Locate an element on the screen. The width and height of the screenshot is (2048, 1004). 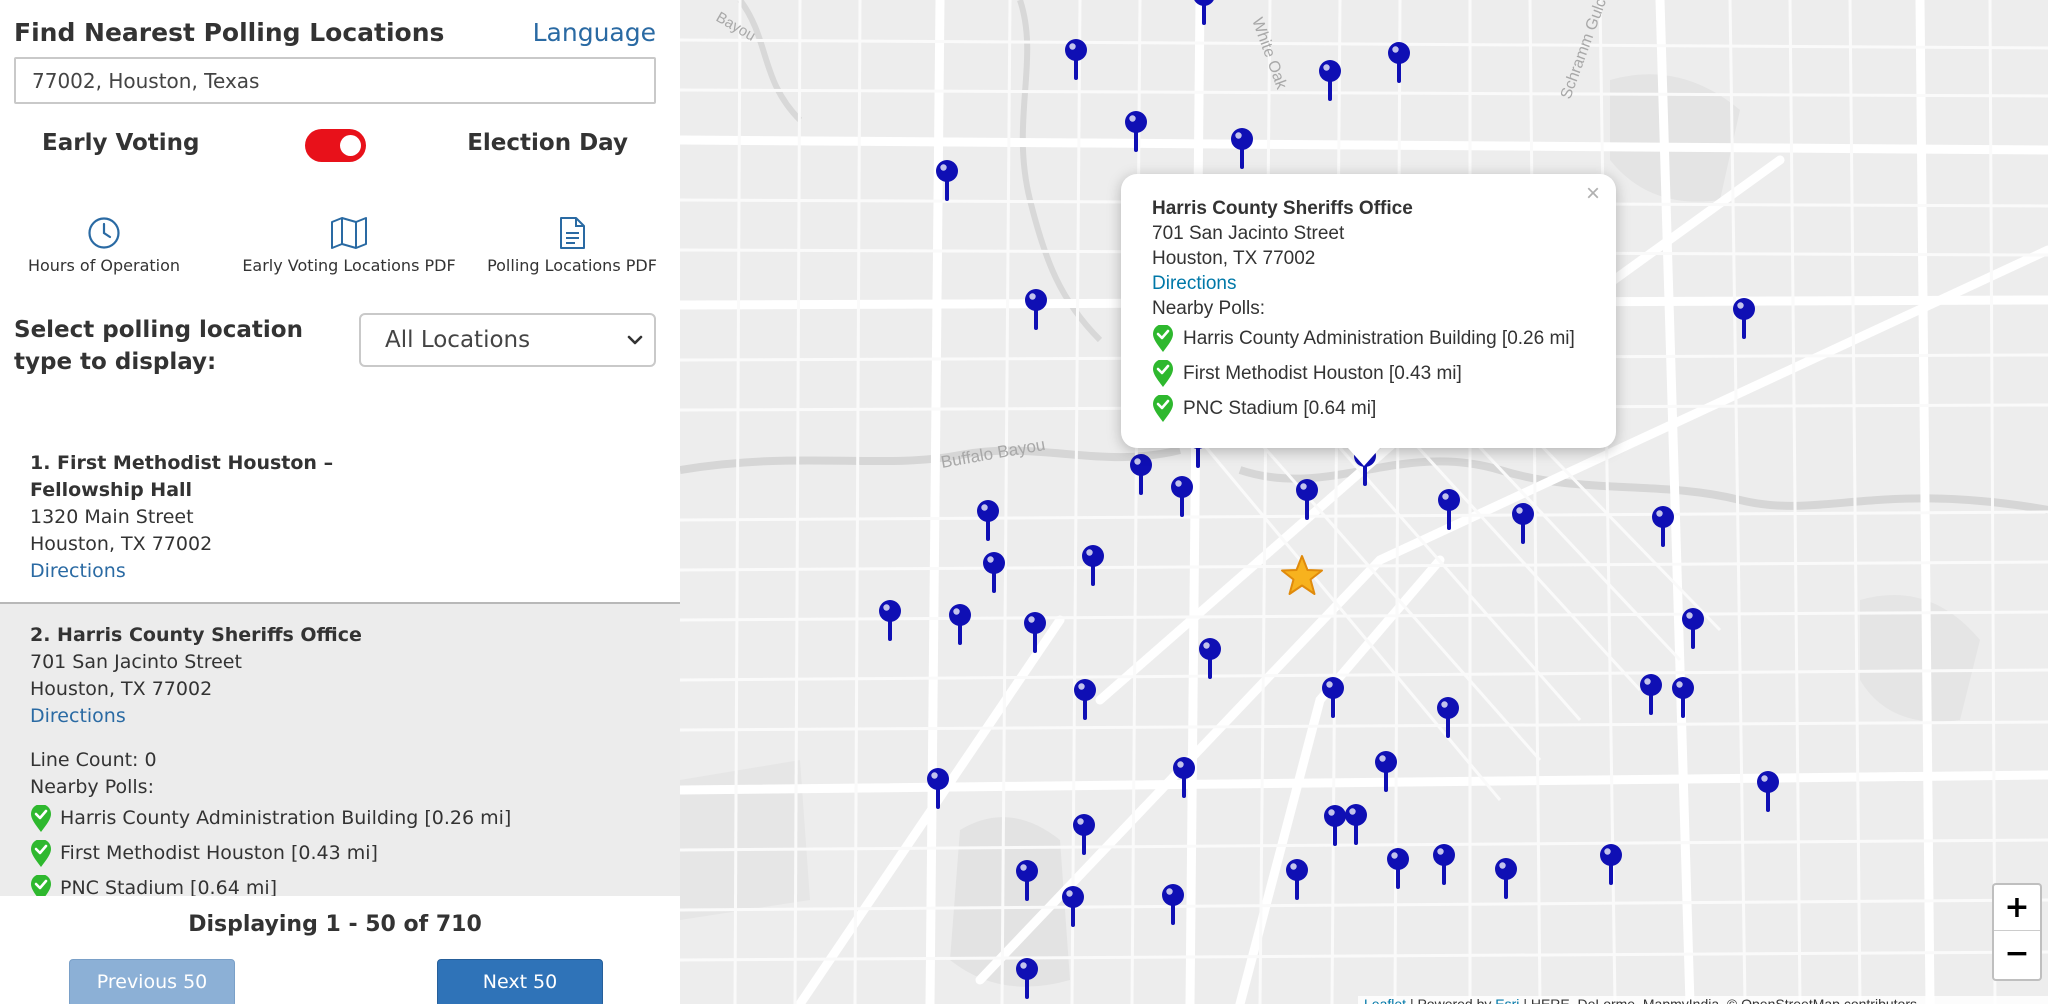
previous-page-button: Previous 50 is located at coordinates (152, 981).